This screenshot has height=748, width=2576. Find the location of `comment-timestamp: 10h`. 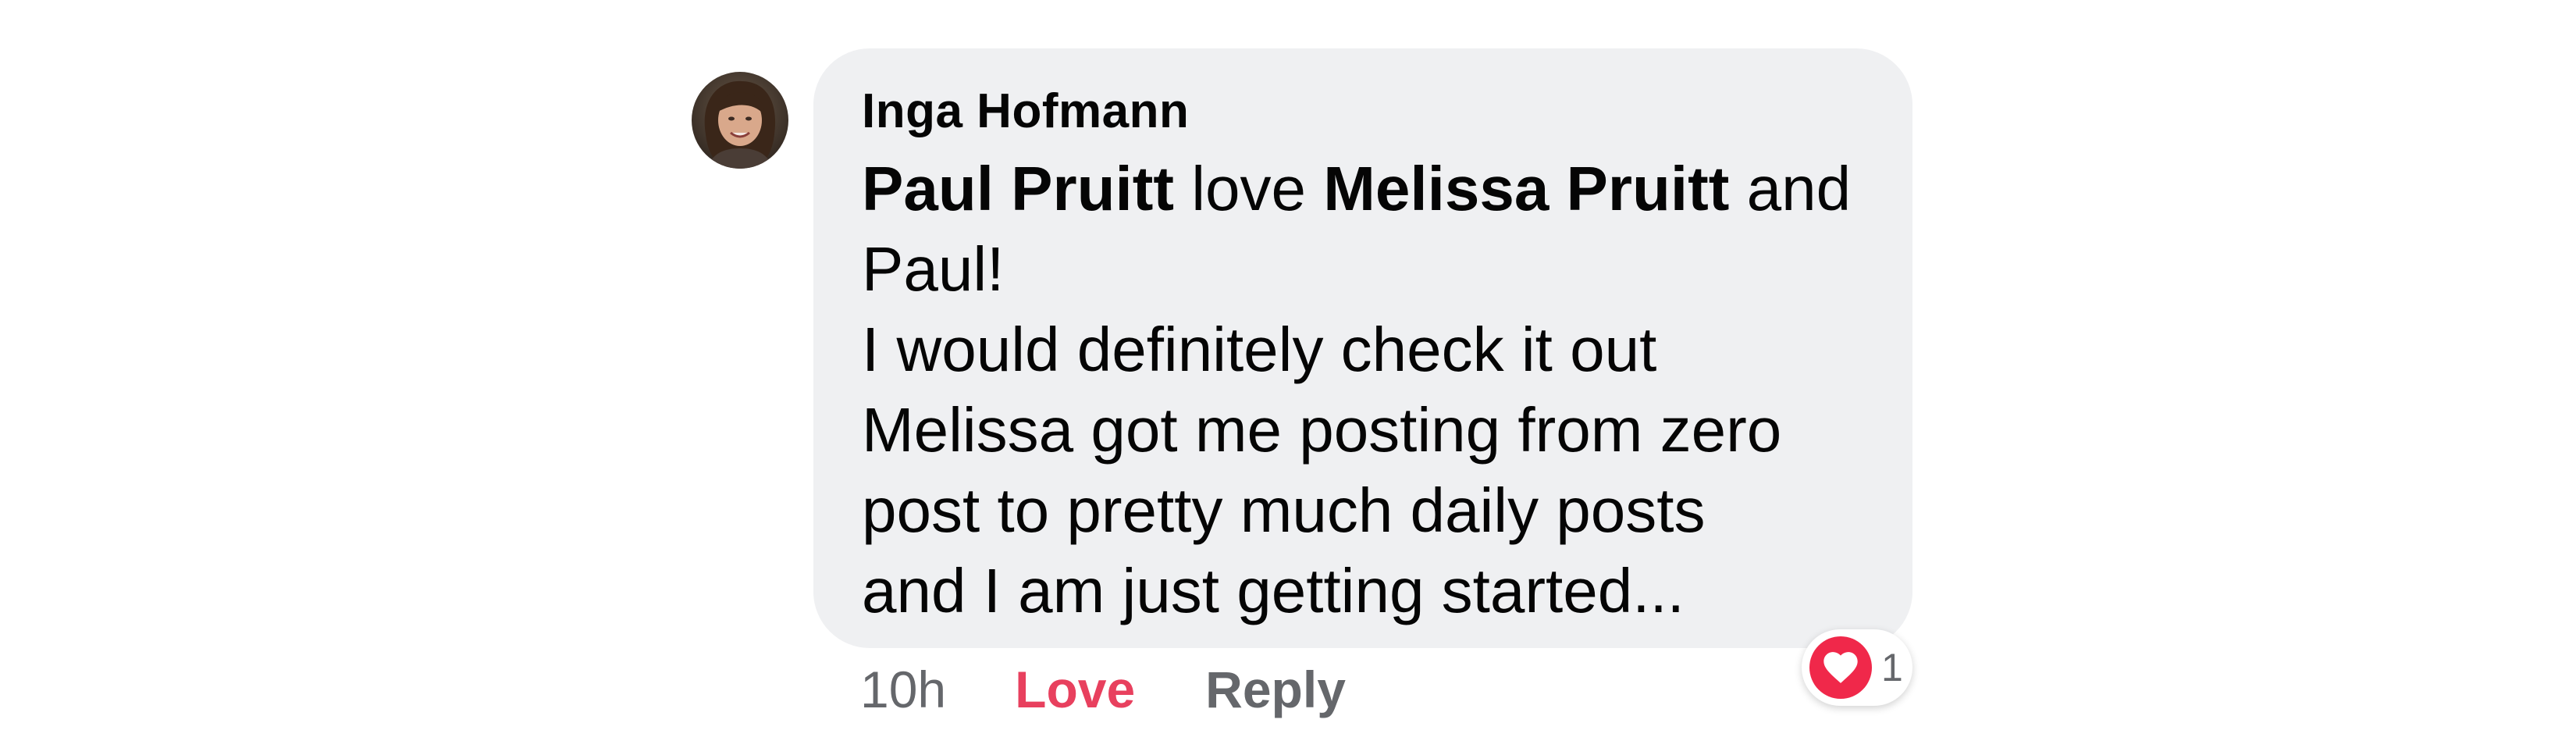

comment-timestamp: 10h is located at coordinates (903, 689).